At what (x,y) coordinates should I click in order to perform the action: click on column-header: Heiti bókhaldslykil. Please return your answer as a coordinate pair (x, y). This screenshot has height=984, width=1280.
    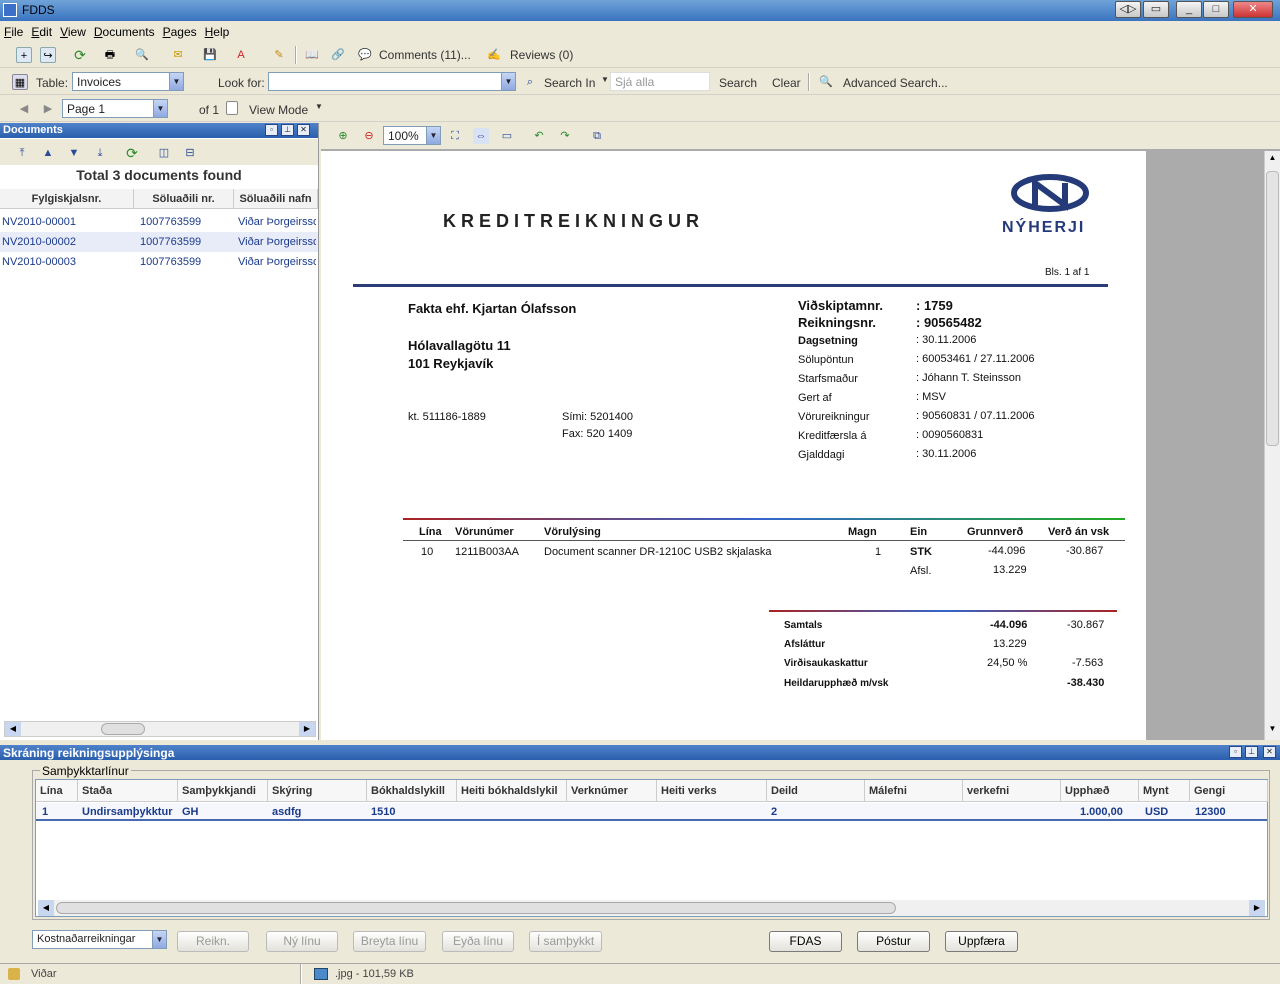
    Looking at the image, I should click on (512, 791).